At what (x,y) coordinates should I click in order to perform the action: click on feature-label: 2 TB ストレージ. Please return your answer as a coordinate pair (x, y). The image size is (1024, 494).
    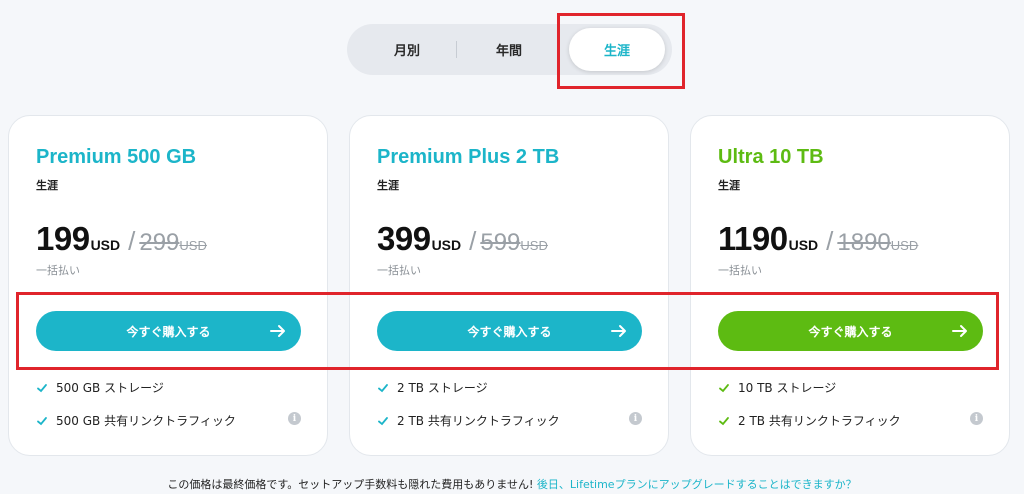
    Looking at the image, I should click on (442, 388).